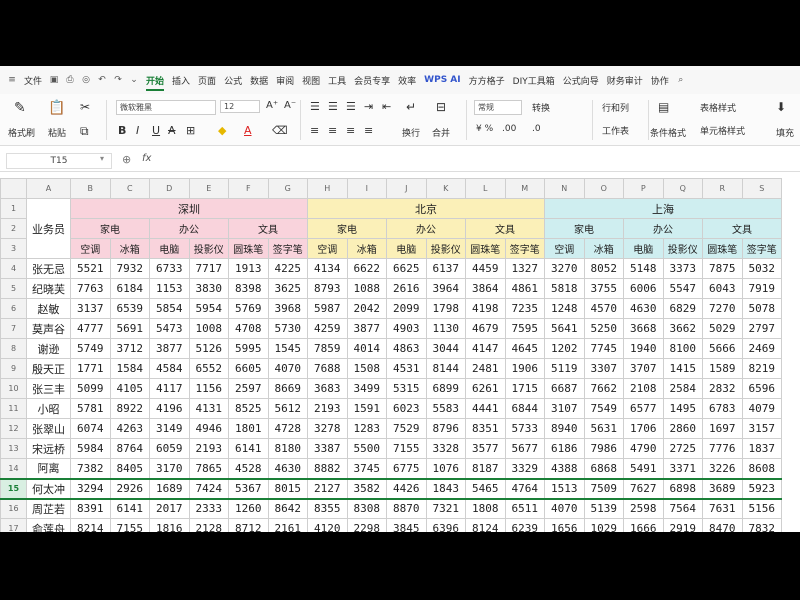  I want to click on value-cell: 4134, so click(327, 268).